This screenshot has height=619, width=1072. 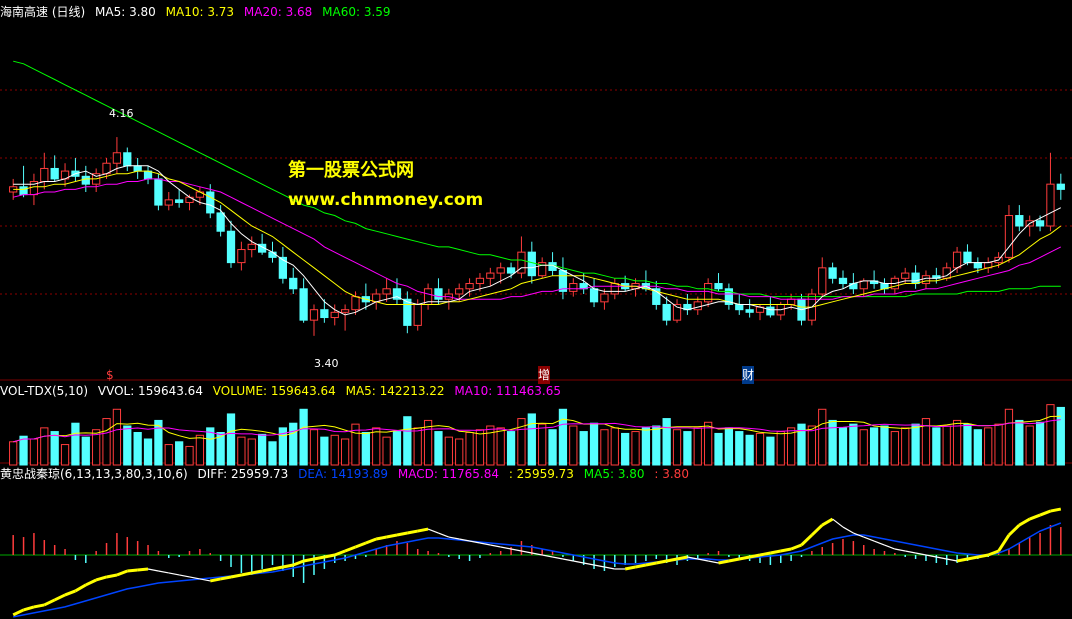 I want to click on marker-cai: 财, so click(x=748, y=375).